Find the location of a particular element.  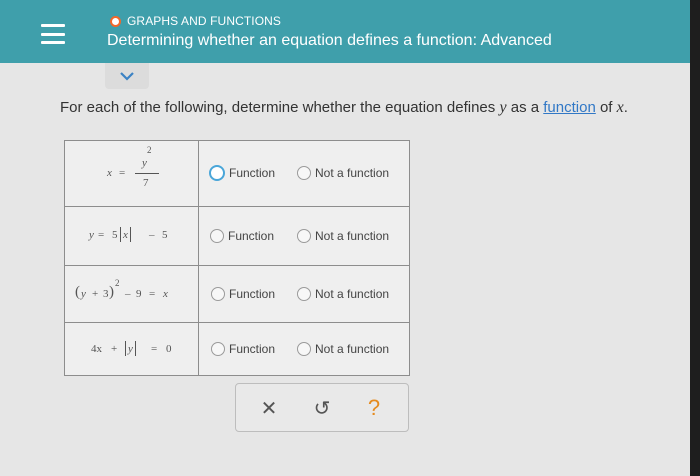

expand-toggle is located at coordinates (127, 76).